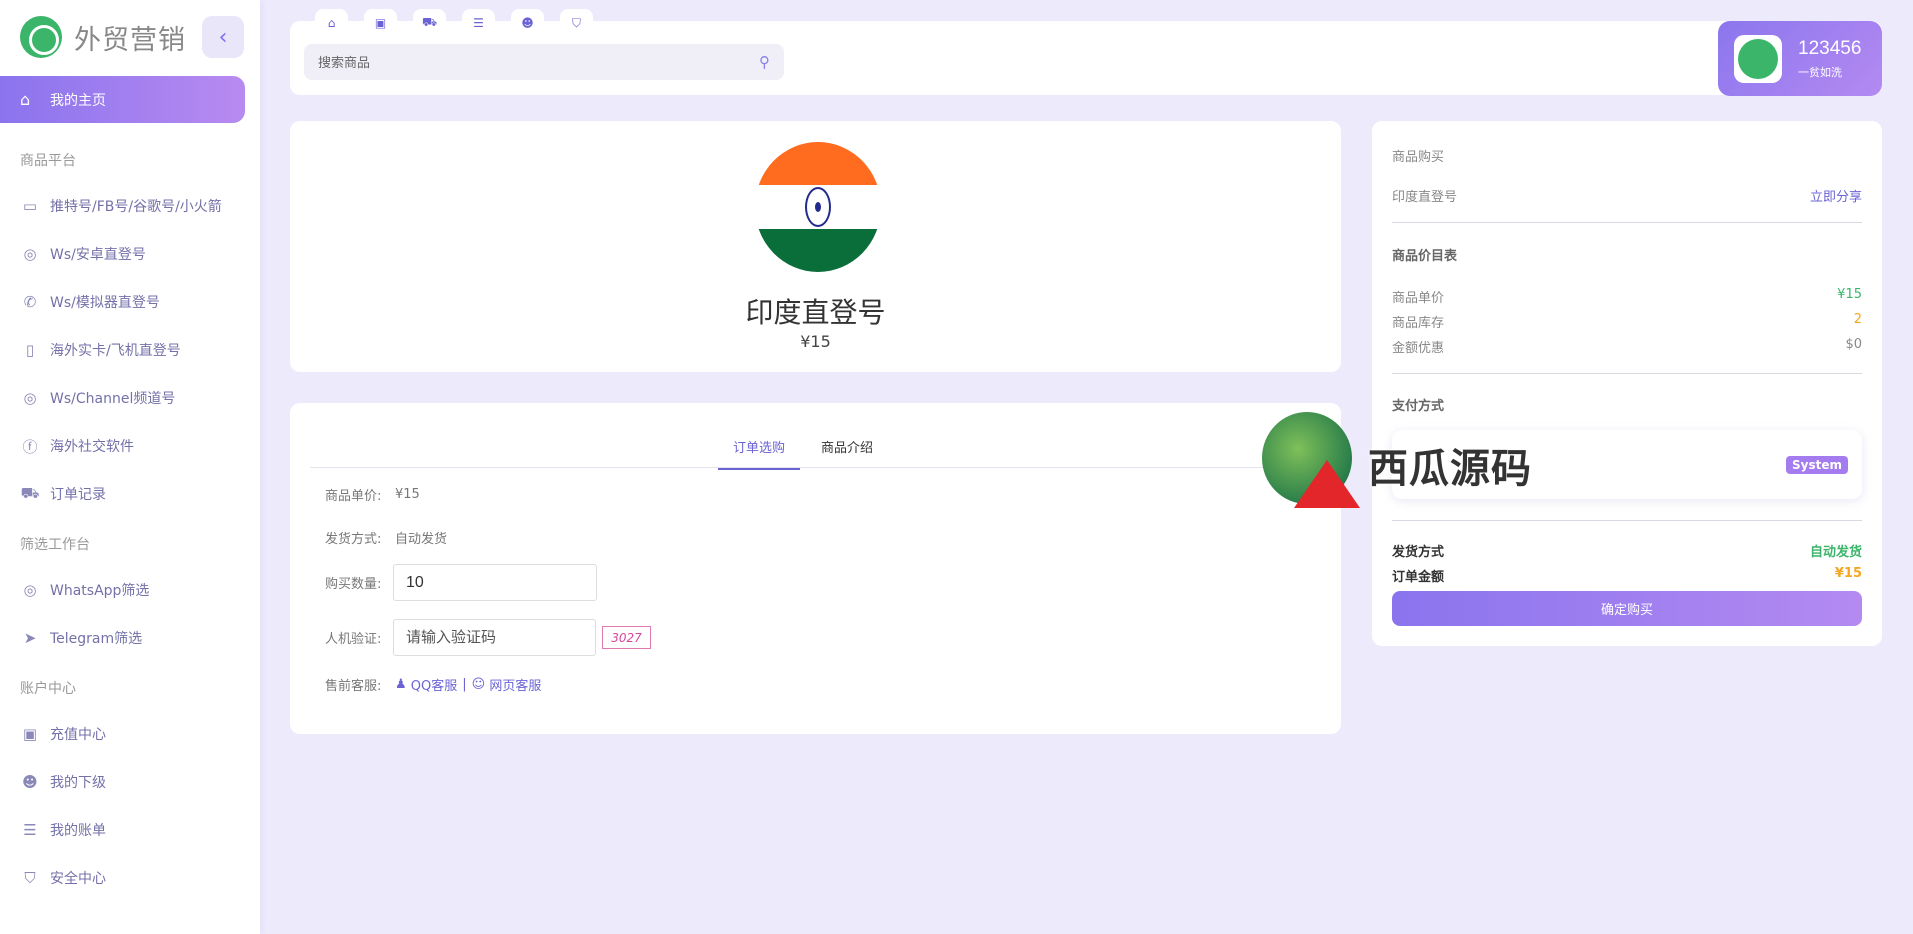 The height and width of the screenshot is (934, 1913). Describe the element at coordinates (847, 452) in the screenshot. I see `tab-product-intro: 商品介绍` at that location.